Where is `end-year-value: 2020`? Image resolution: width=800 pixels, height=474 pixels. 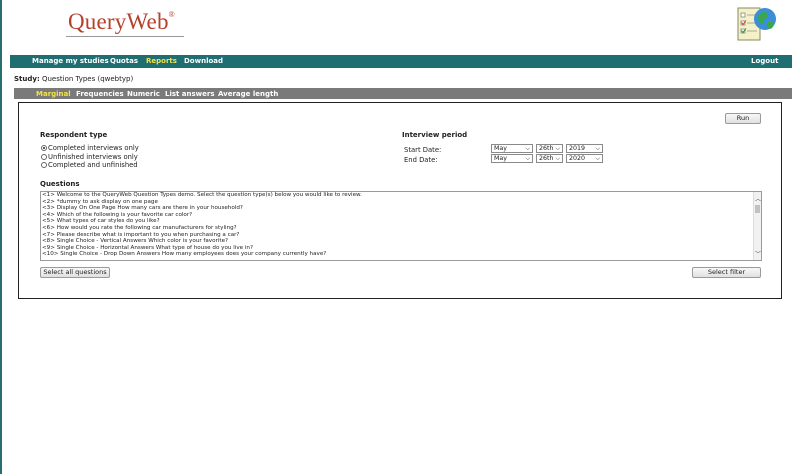 end-year-value: 2020 is located at coordinates (577, 158).